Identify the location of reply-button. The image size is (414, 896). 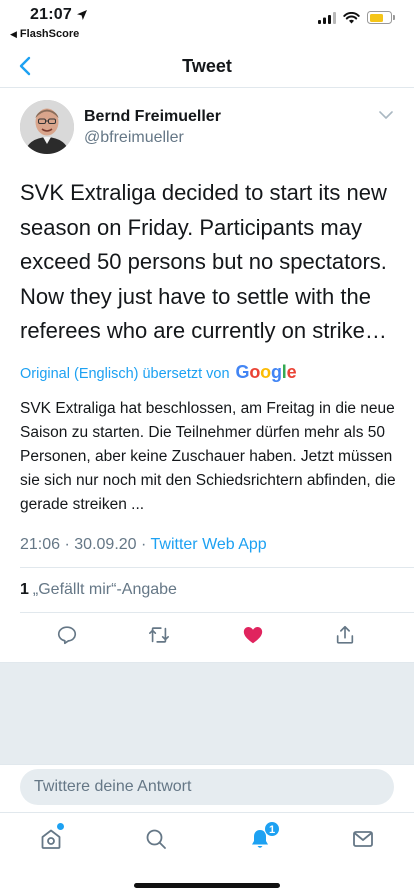
(67, 635).